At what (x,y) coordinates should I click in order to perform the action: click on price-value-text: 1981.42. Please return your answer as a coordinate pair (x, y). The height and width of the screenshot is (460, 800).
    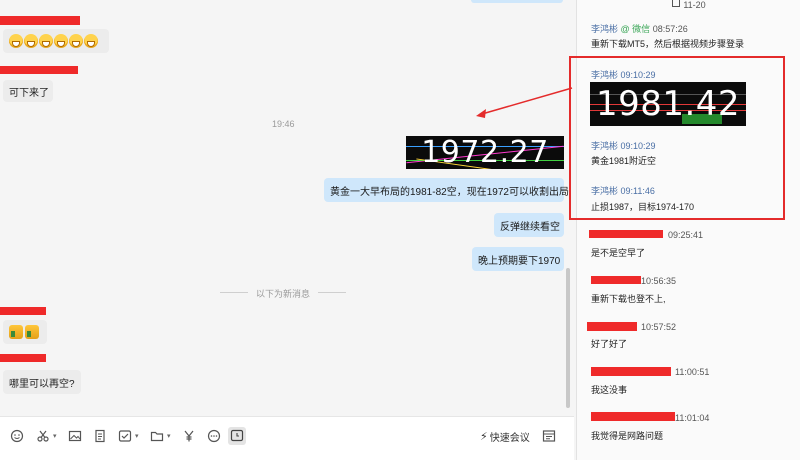
    Looking at the image, I should click on (668, 104).